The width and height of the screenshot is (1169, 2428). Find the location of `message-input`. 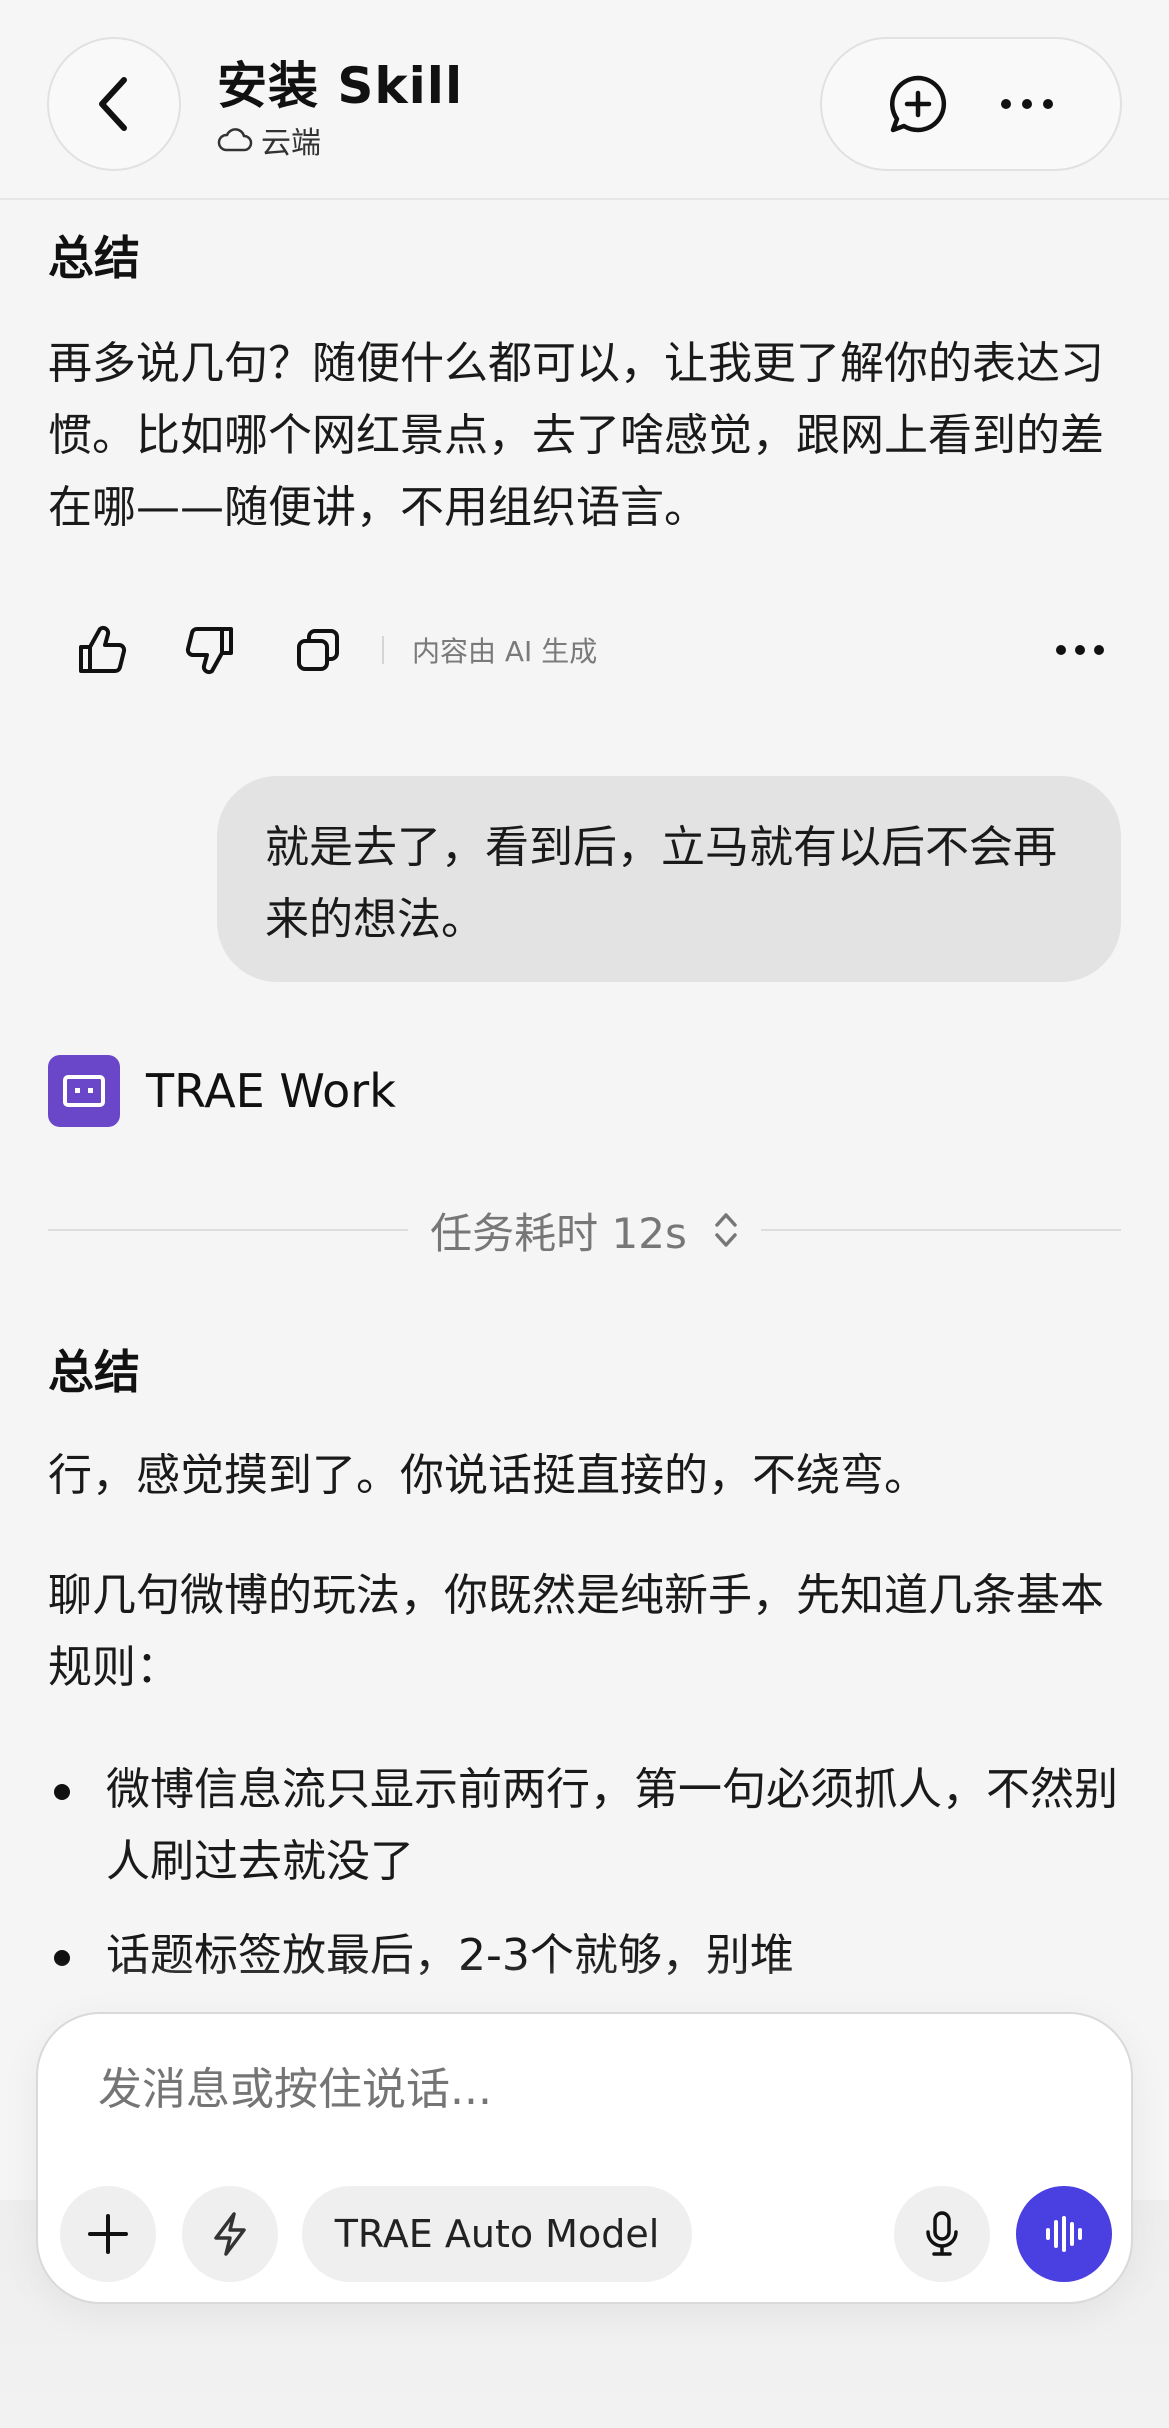

message-input is located at coordinates (548, 2089).